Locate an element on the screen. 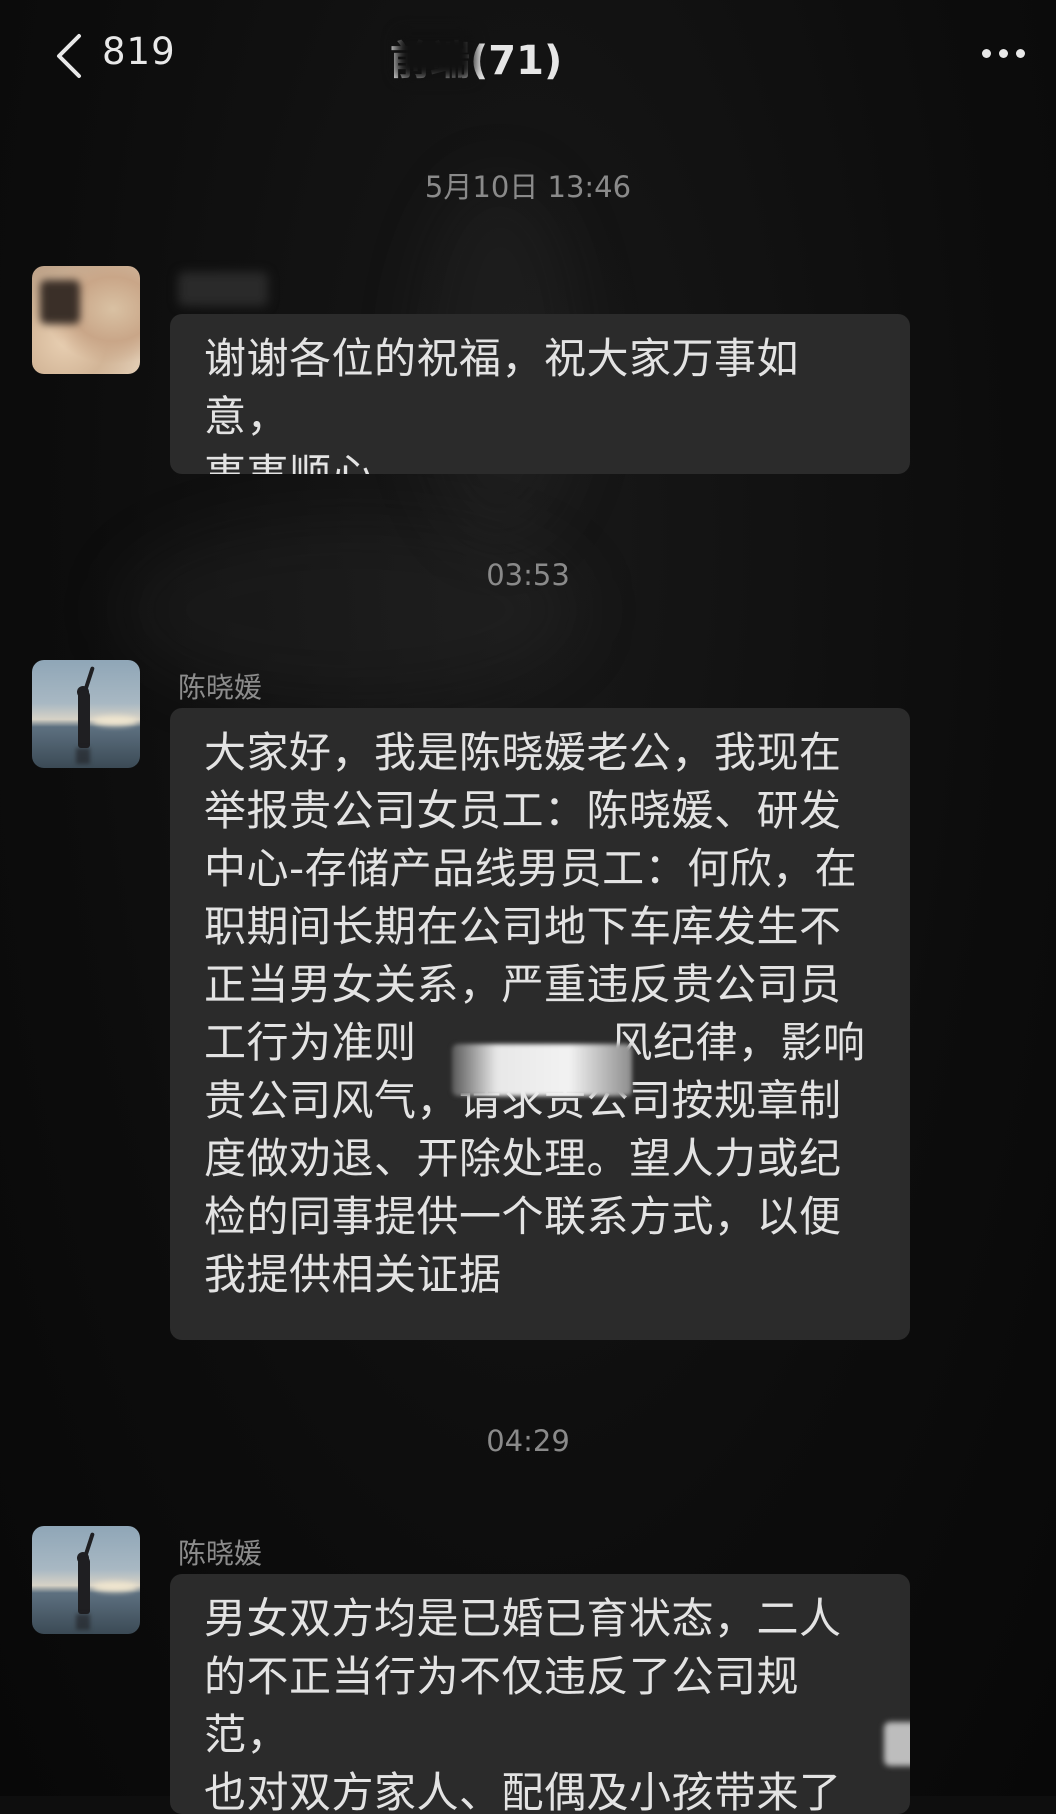 This screenshot has width=1056, height=1814. message-timestamp: 04:29 is located at coordinates (528, 1441).